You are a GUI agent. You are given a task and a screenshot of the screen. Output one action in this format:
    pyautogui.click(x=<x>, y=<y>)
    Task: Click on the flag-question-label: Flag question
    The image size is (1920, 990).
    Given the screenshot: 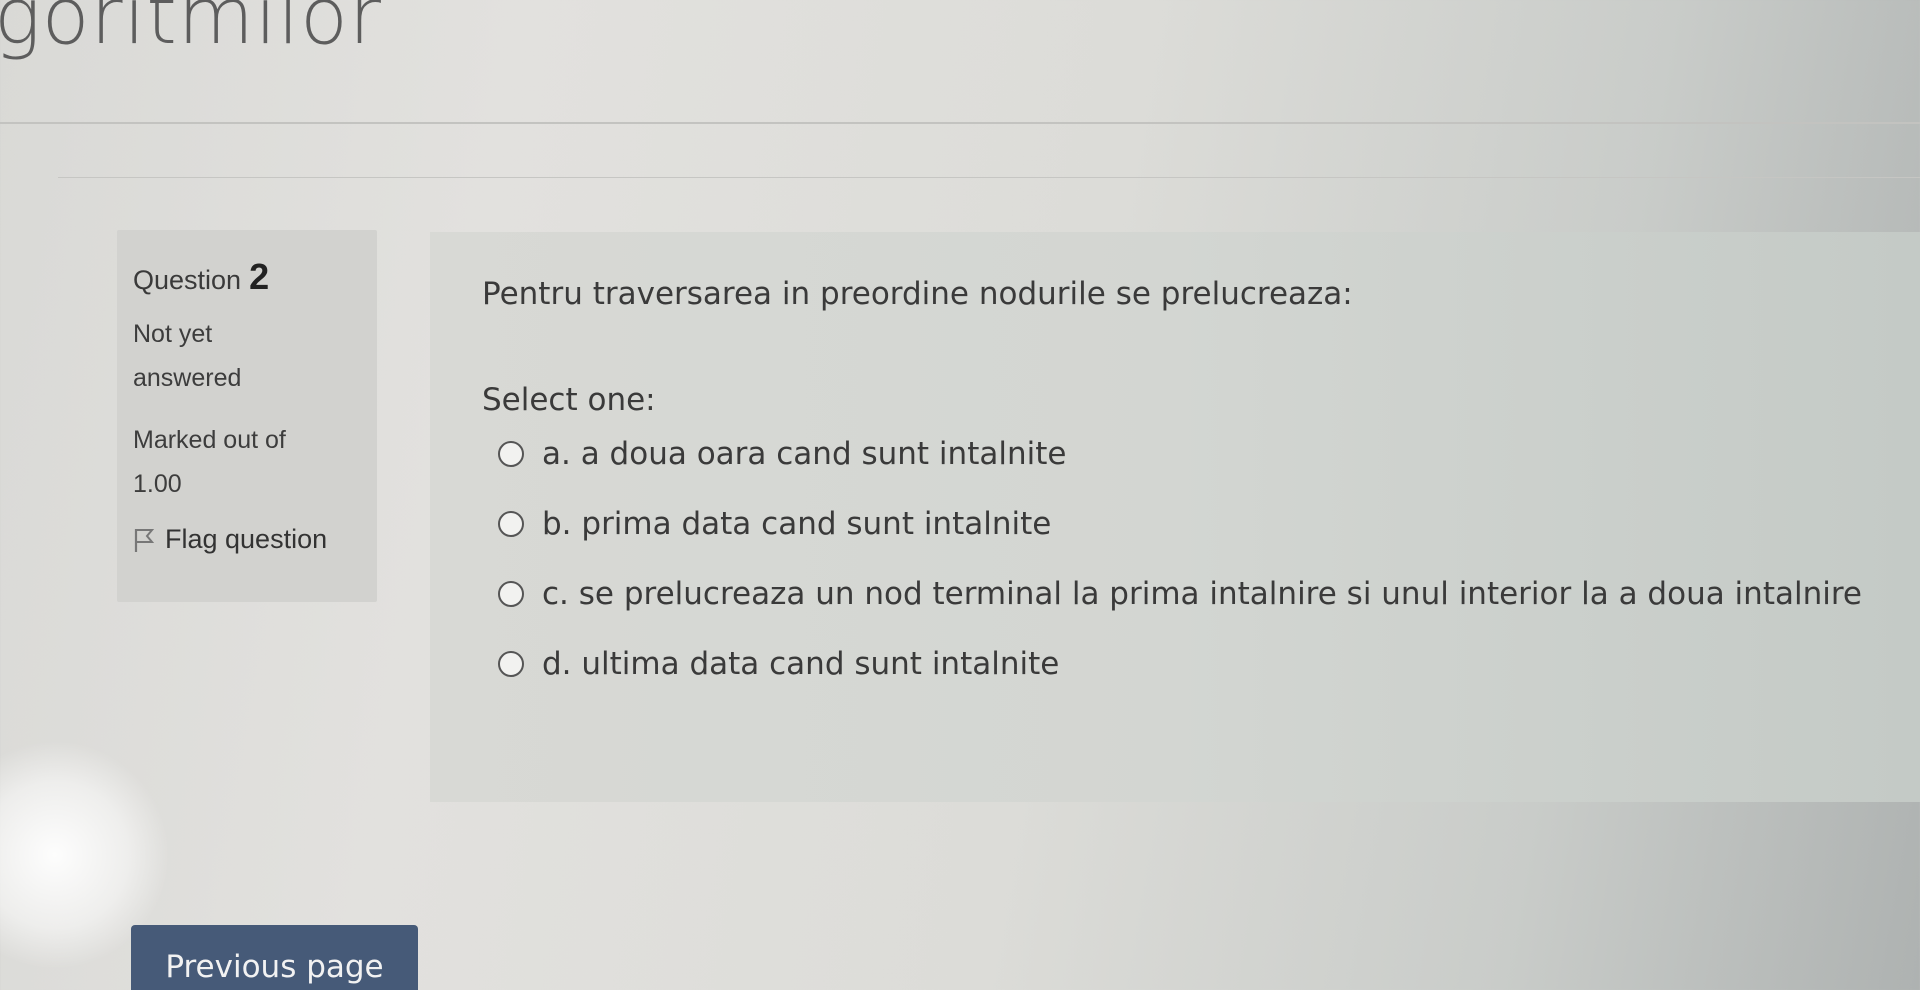 What is the action you would take?
    pyautogui.click(x=246, y=539)
    